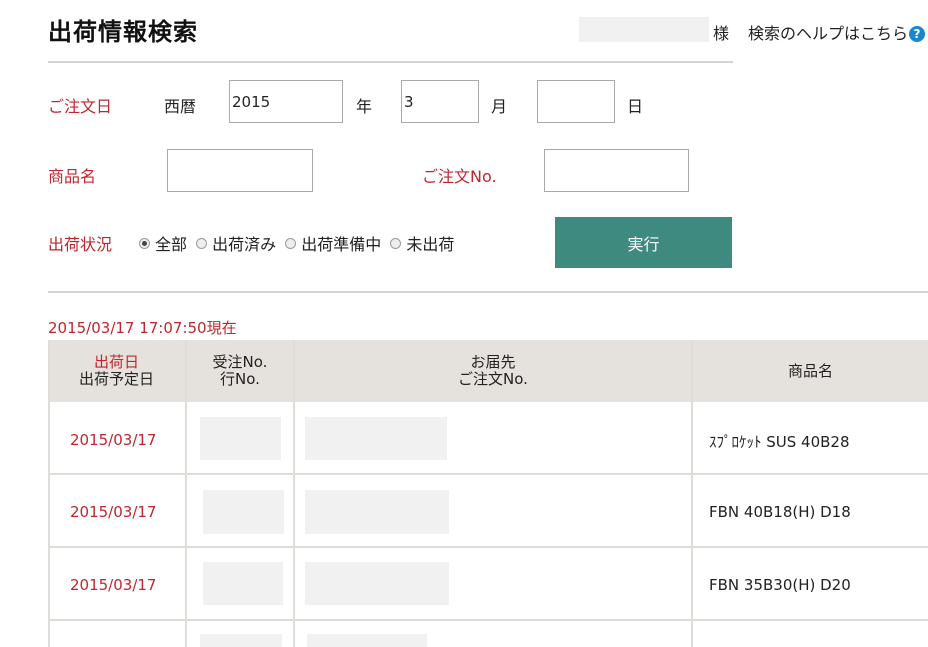  Describe the element at coordinates (917, 34) in the screenshot. I see `help-icon: ?` at that location.